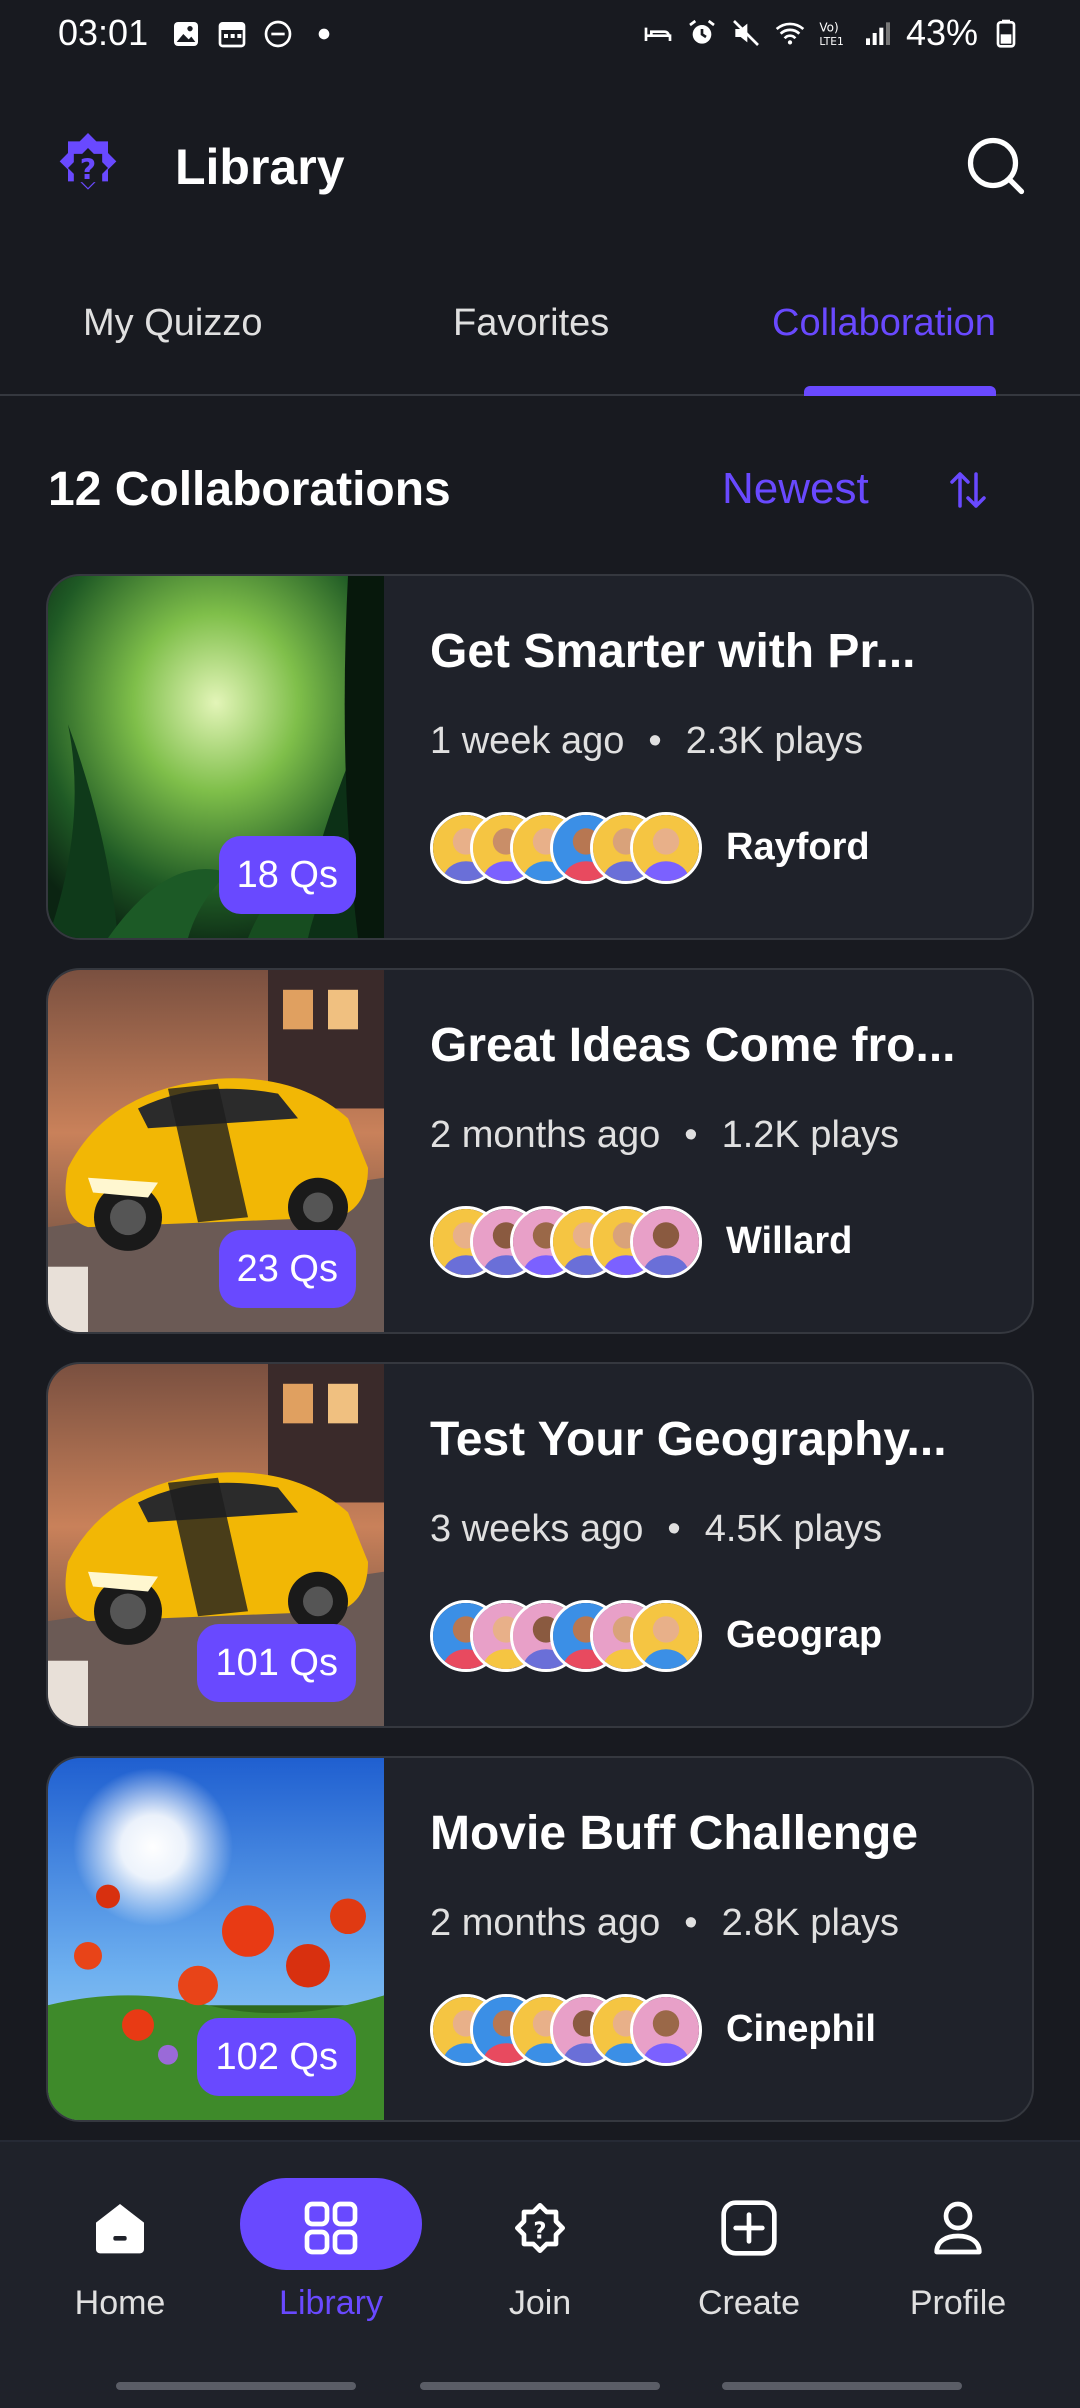  Describe the element at coordinates (216, 1545) in the screenshot. I see `quiz-thumbnail-car: 101 Qs` at that location.